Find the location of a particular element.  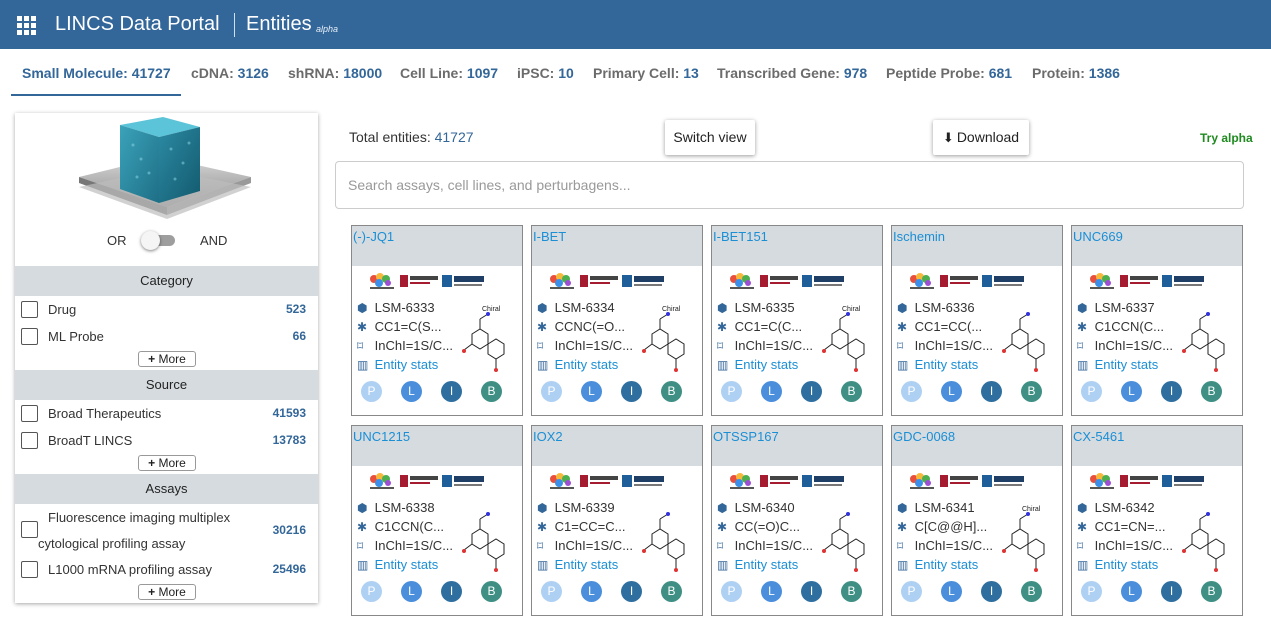

entity-name-link: (-)-JQ1 is located at coordinates (373, 236).